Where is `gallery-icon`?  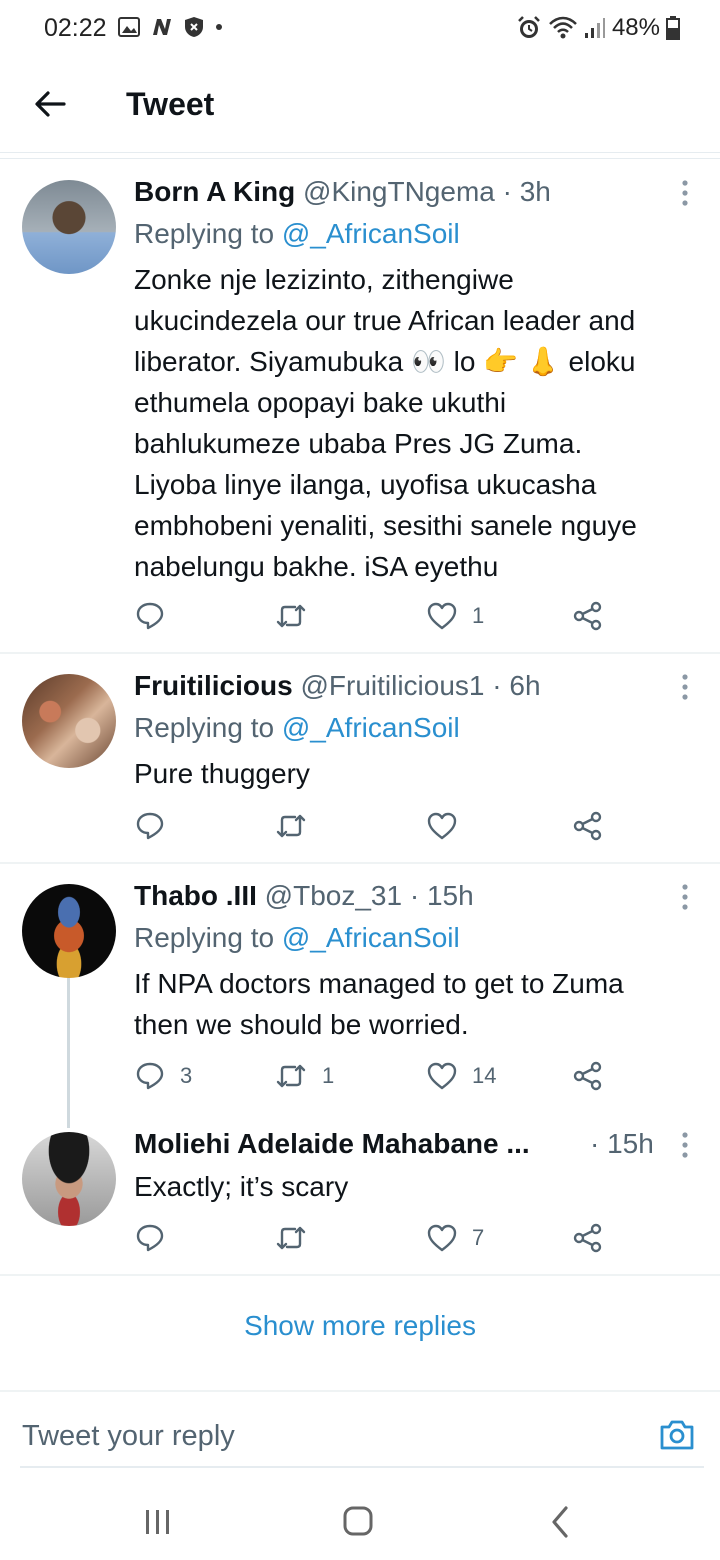
gallery-icon is located at coordinates (129, 27).